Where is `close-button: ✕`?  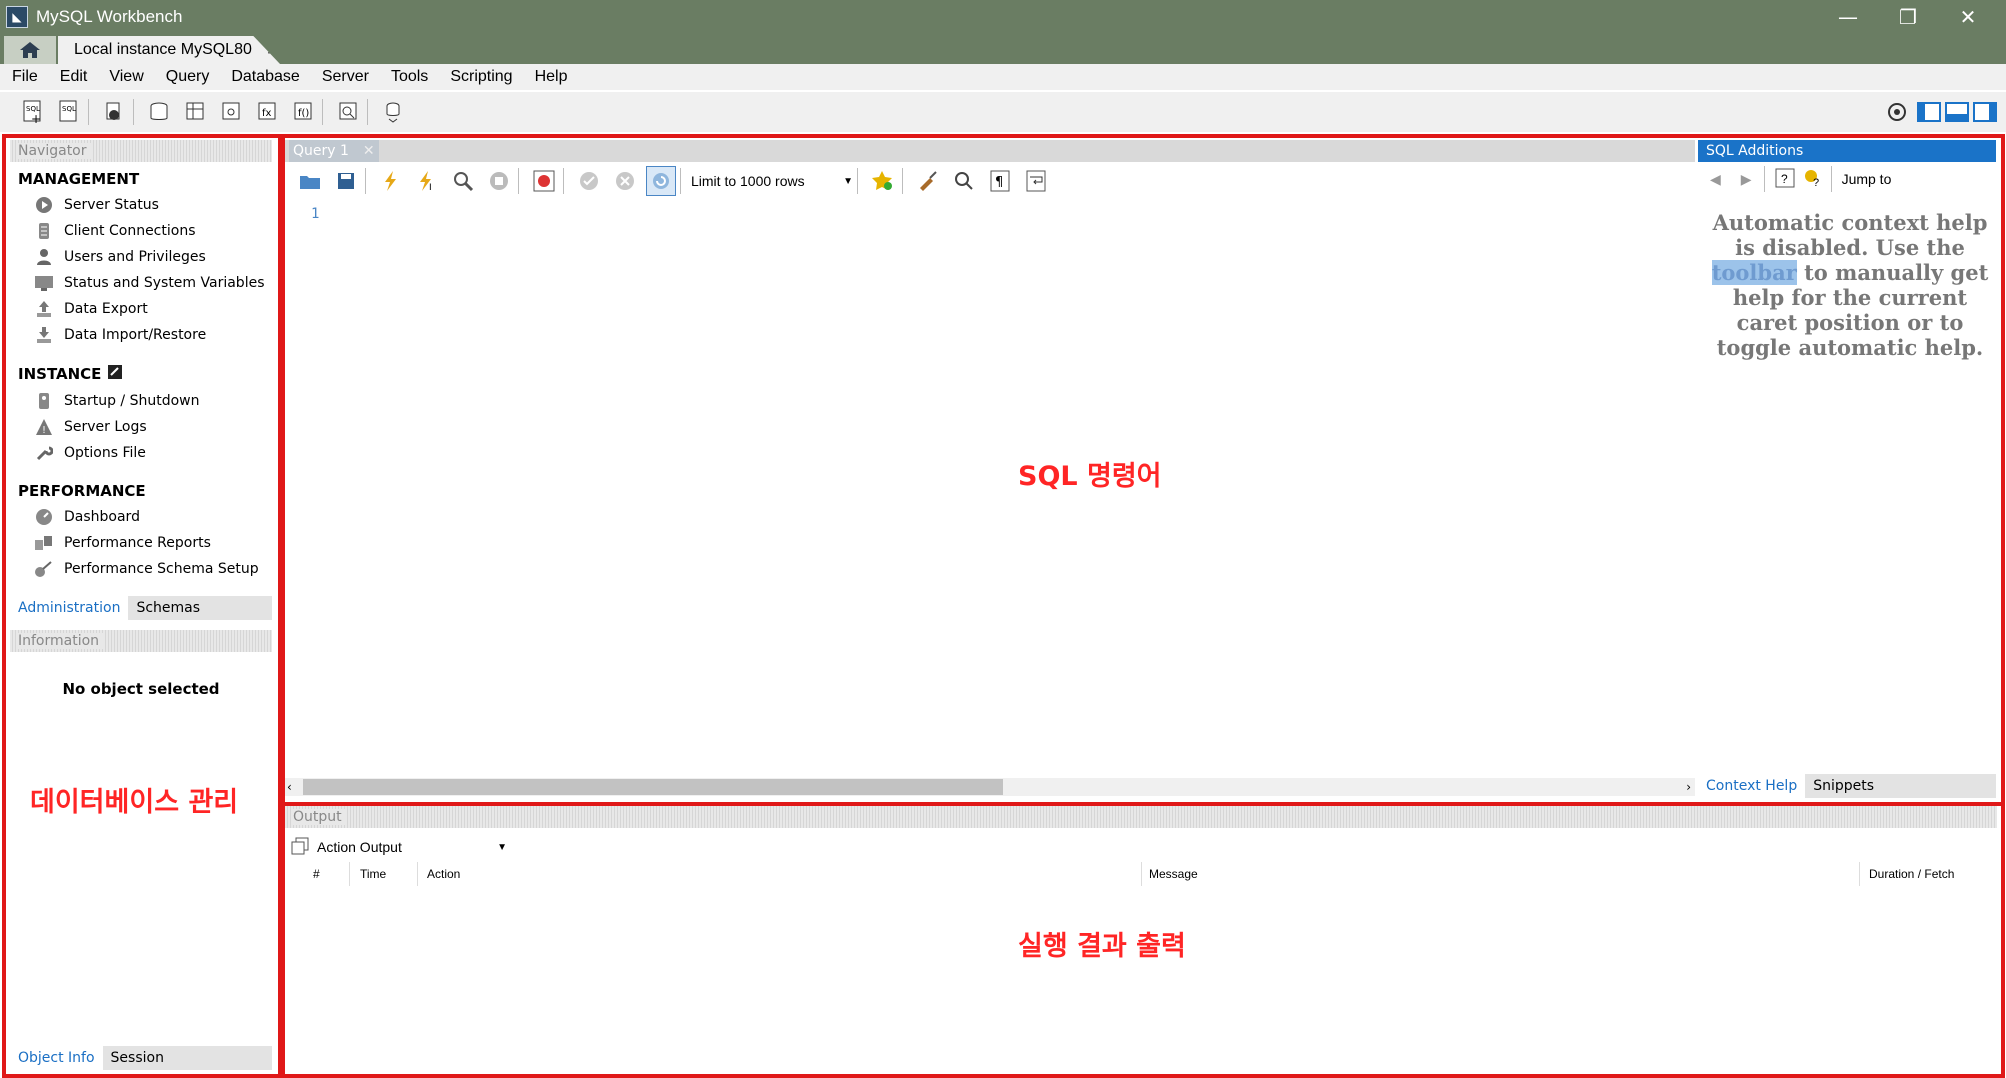
close-button: ✕ is located at coordinates (1968, 17).